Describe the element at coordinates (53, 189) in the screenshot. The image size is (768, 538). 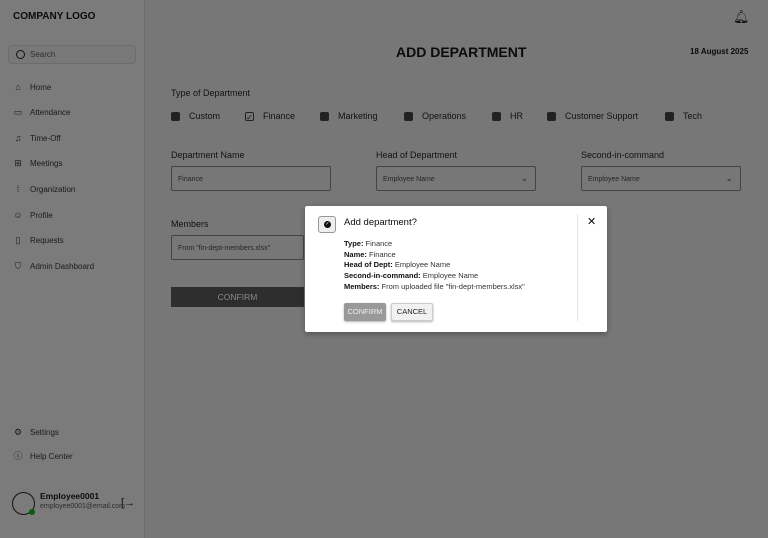
I see `sidebar-item-label: Organization` at that location.